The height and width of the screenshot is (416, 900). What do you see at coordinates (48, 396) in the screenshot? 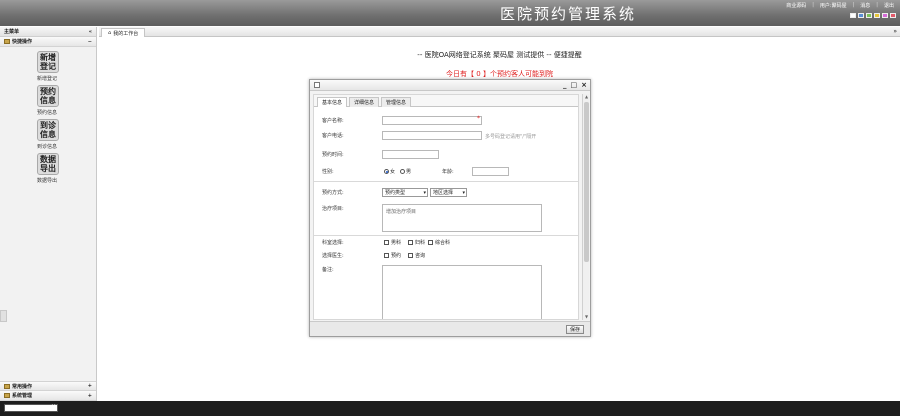
I see `system-panel-header: 系统管理 +` at bounding box center [48, 396].